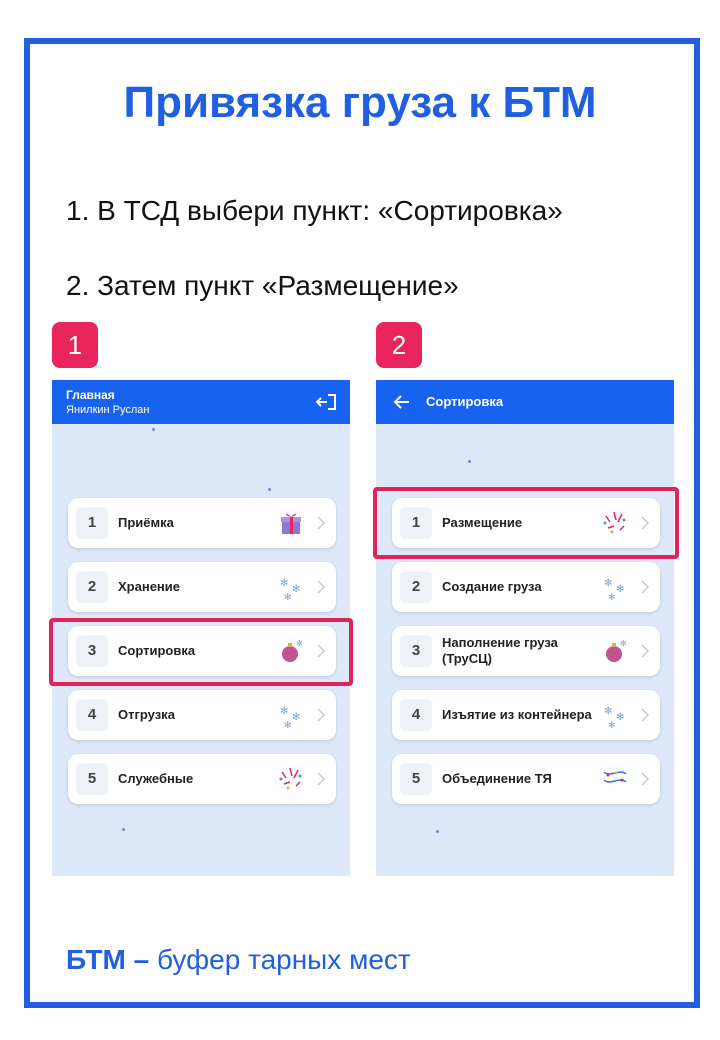 This screenshot has width=720, height=1040. Describe the element at coordinates (201, 402) in the screenshot. I see `app-bar: Главная Янилкин Руслан` at that location.